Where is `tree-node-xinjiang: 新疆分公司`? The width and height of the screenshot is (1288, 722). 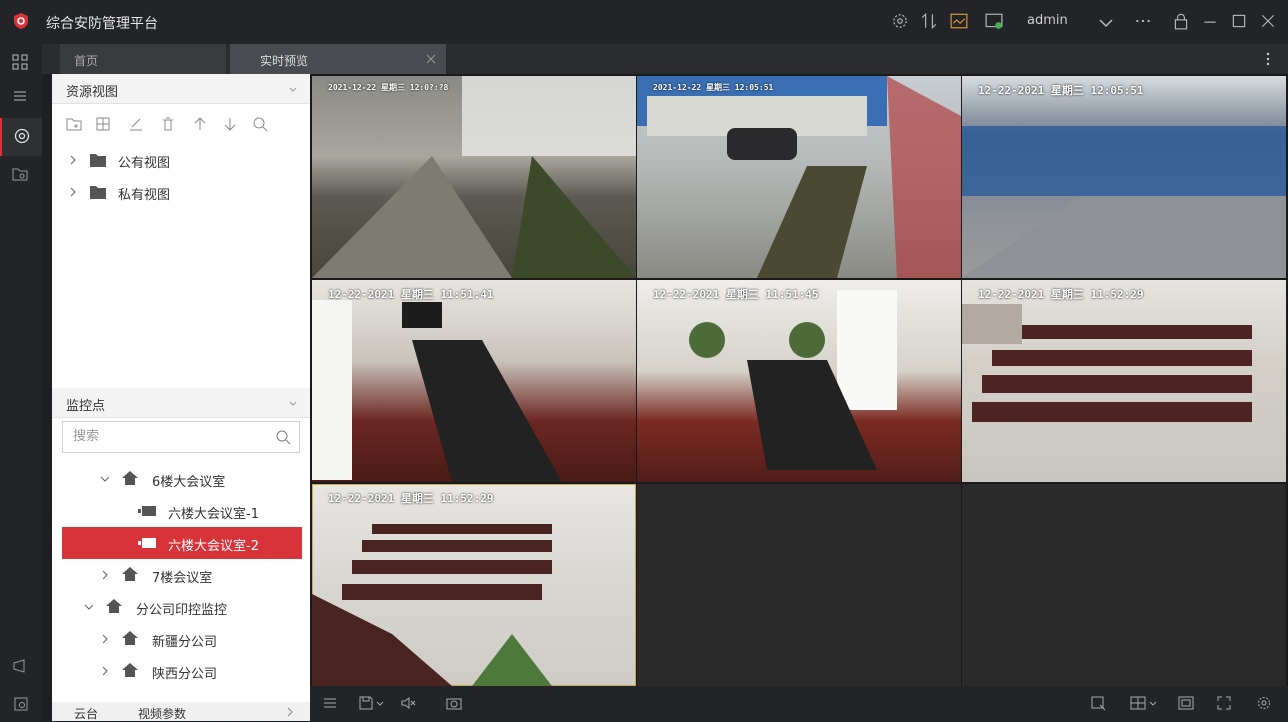
tree-node-xinjiang: 新疆分公司 is located at coordinates (181, 639).